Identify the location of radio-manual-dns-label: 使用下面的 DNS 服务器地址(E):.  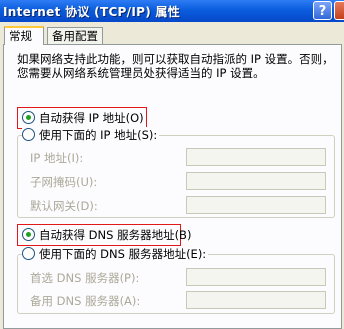
(123, 254).